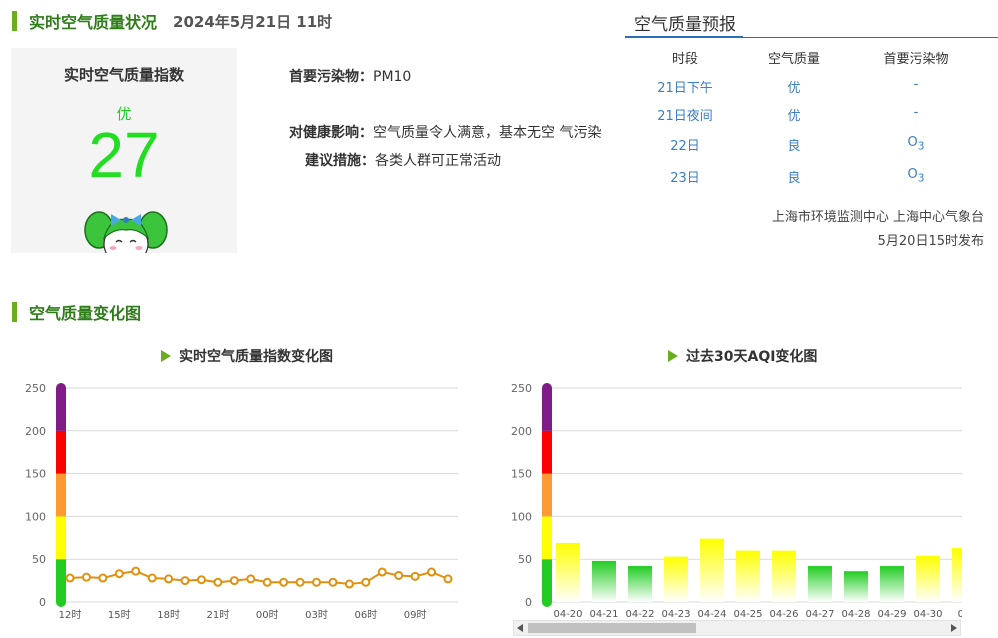 The image size is (998, 638). What do you see at coordinates (685, 116) in the screenshot?
I see `forecast-period: 21日夜间` at bounding box center [685, 116].